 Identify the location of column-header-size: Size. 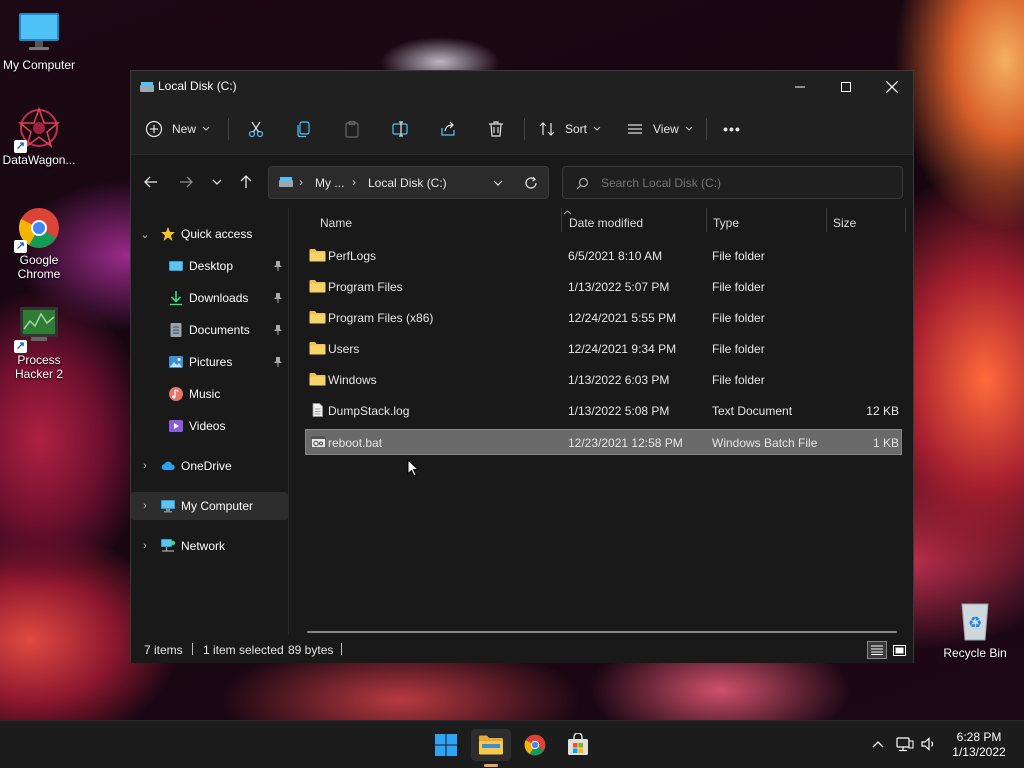
(868, 223).